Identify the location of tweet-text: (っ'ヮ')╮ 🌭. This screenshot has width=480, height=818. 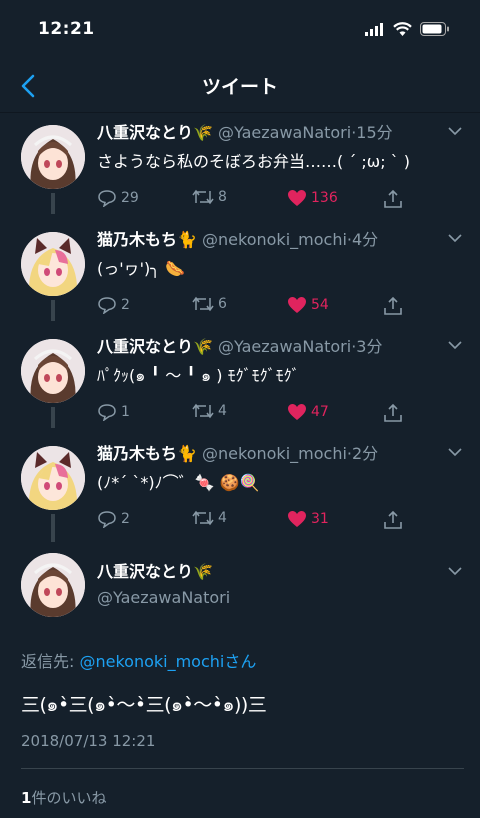
(141, 268).